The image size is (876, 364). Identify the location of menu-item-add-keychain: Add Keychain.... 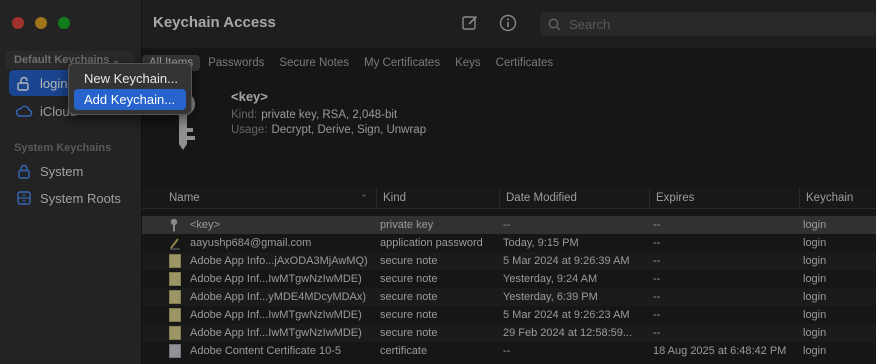
(130, 99).